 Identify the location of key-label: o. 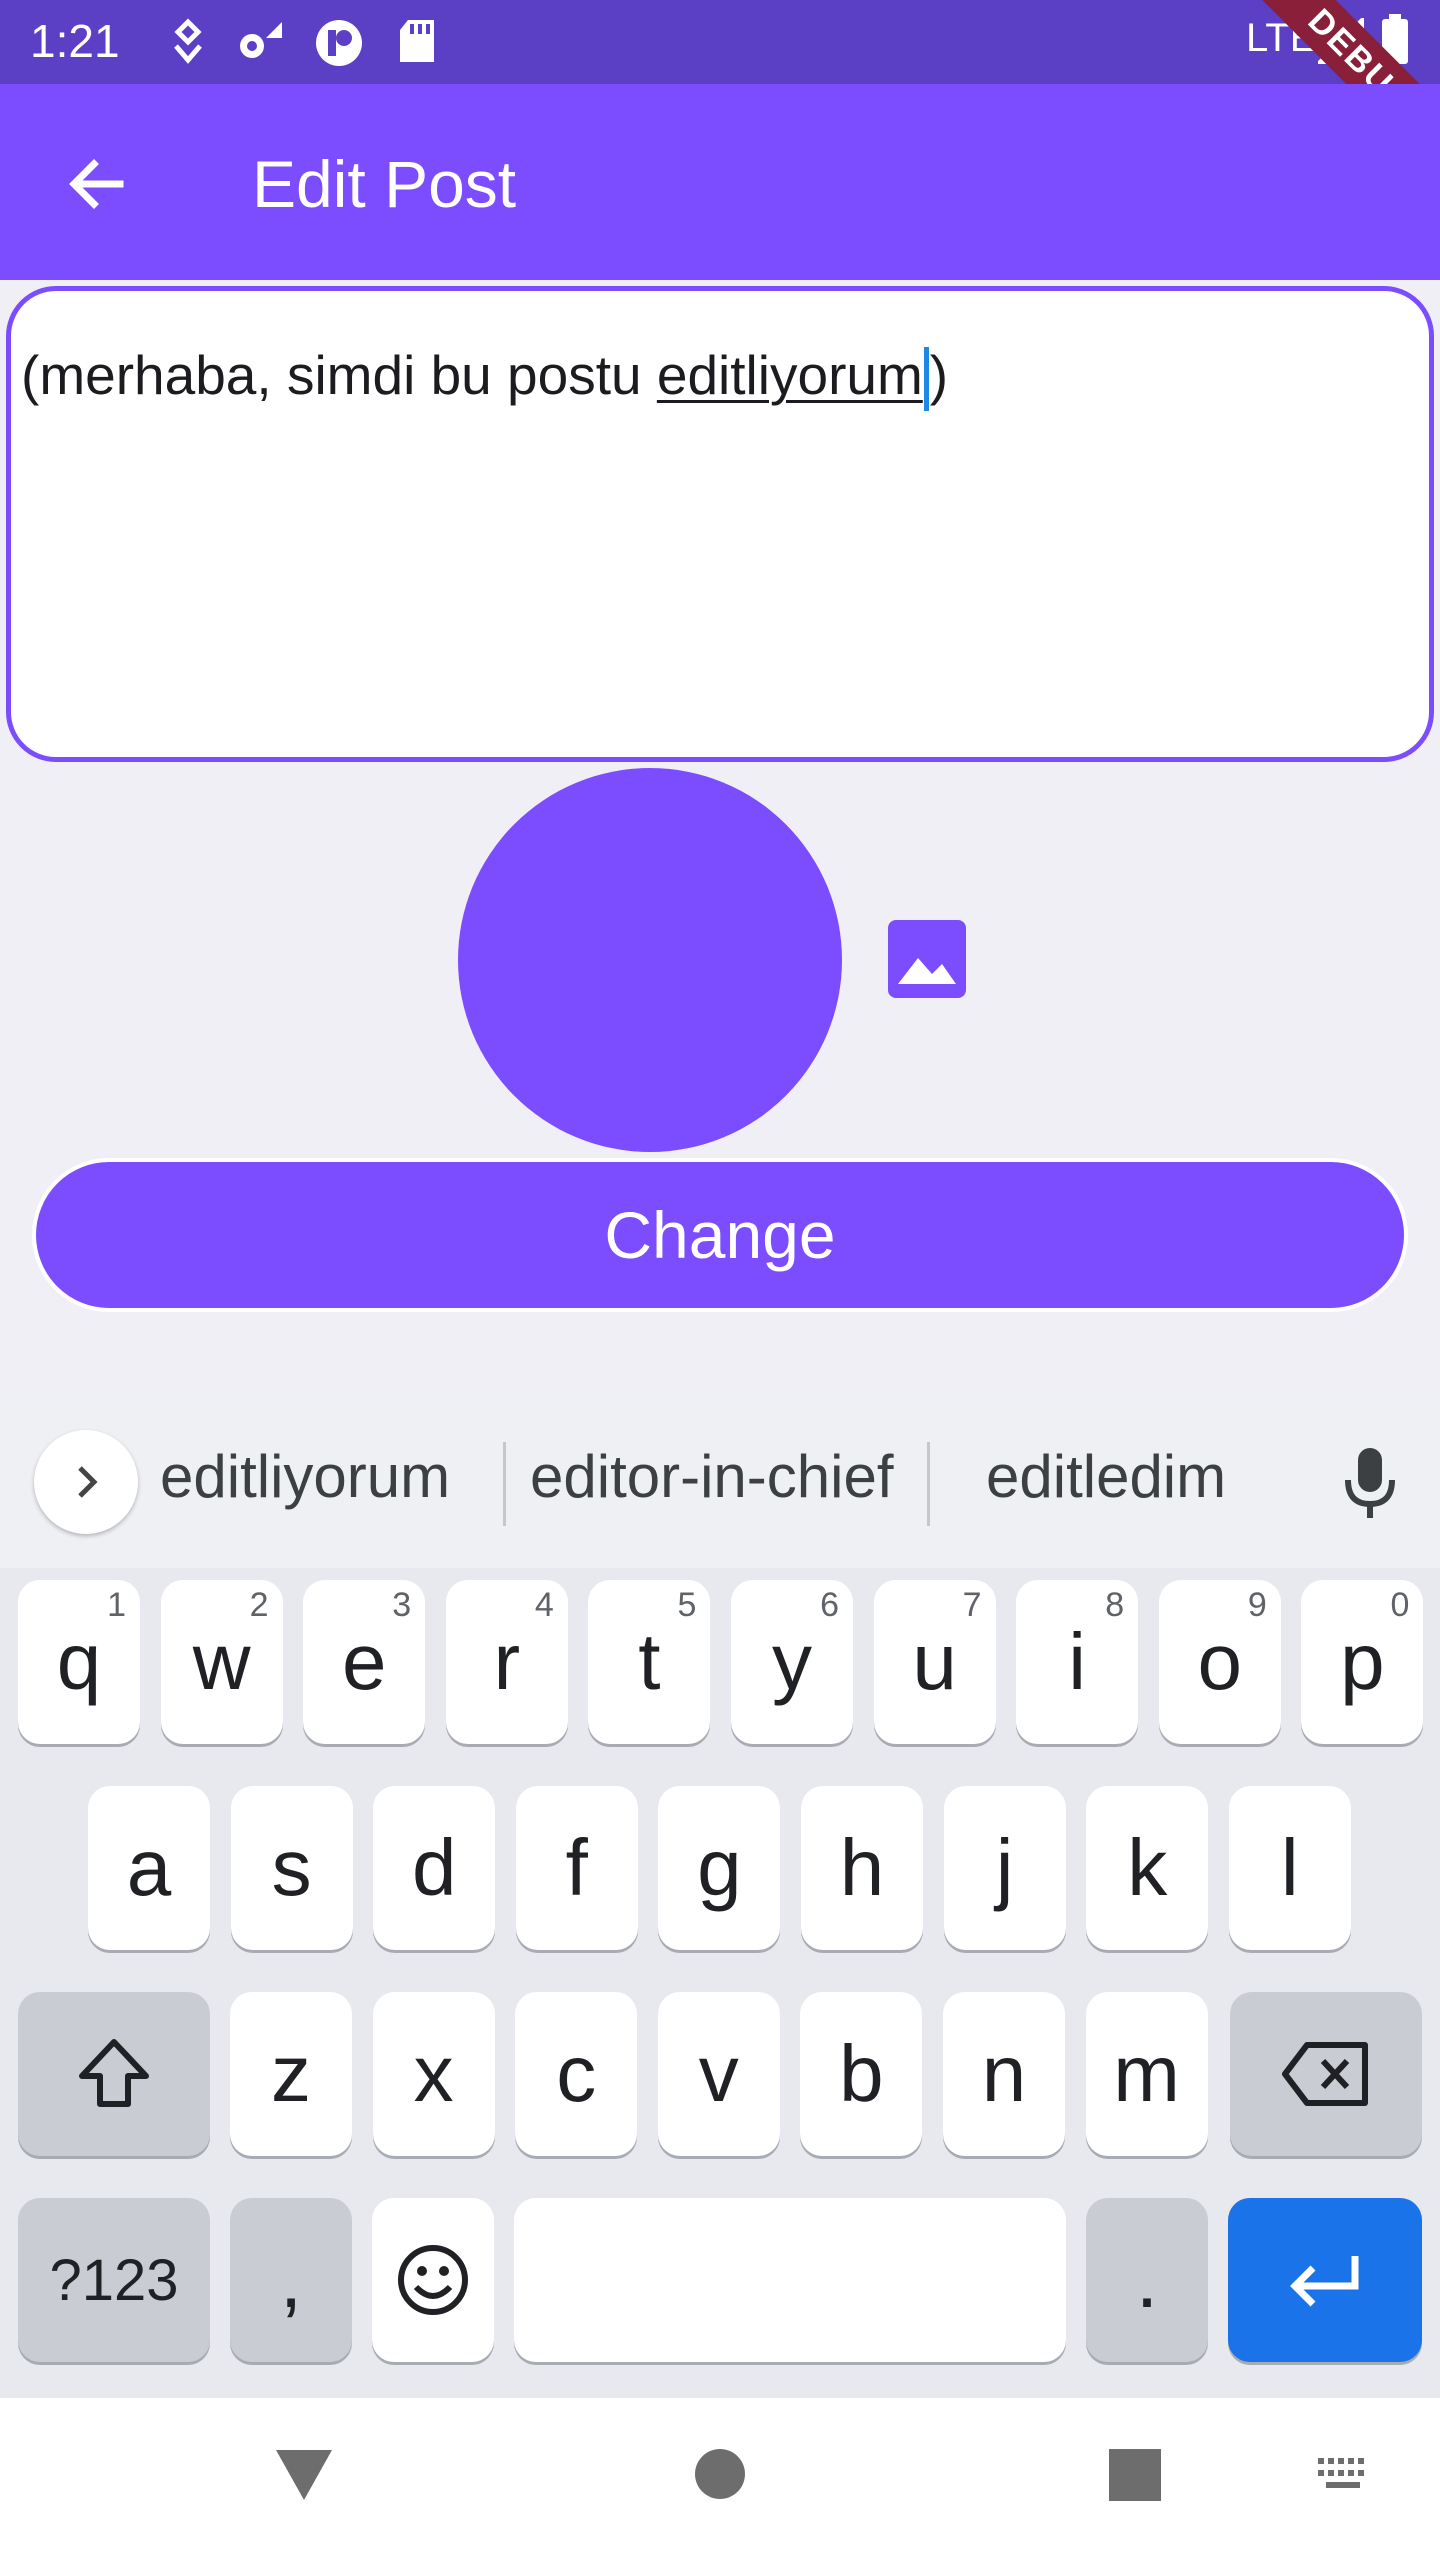
(1220, 1661).